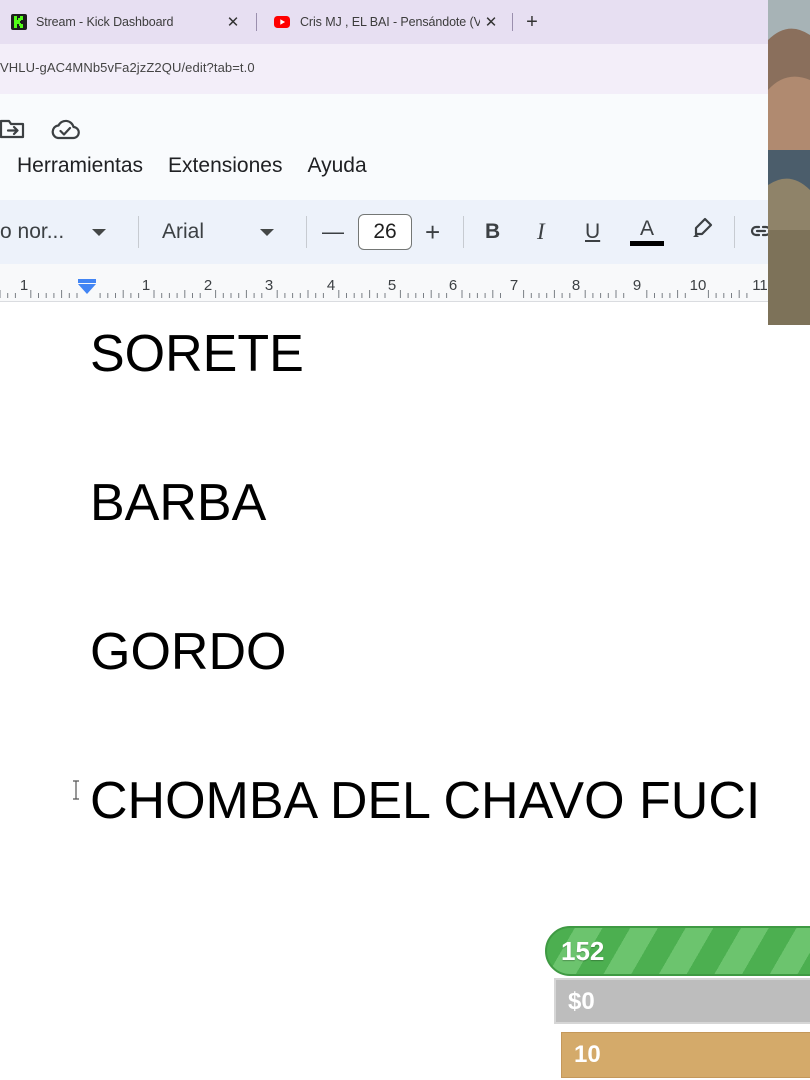 Image resolution: width=810 pixels, height=1080 pixels. Describe the element at coordinates (76, 790) in the screenshot. I see `text-cursor-icon` at that location.